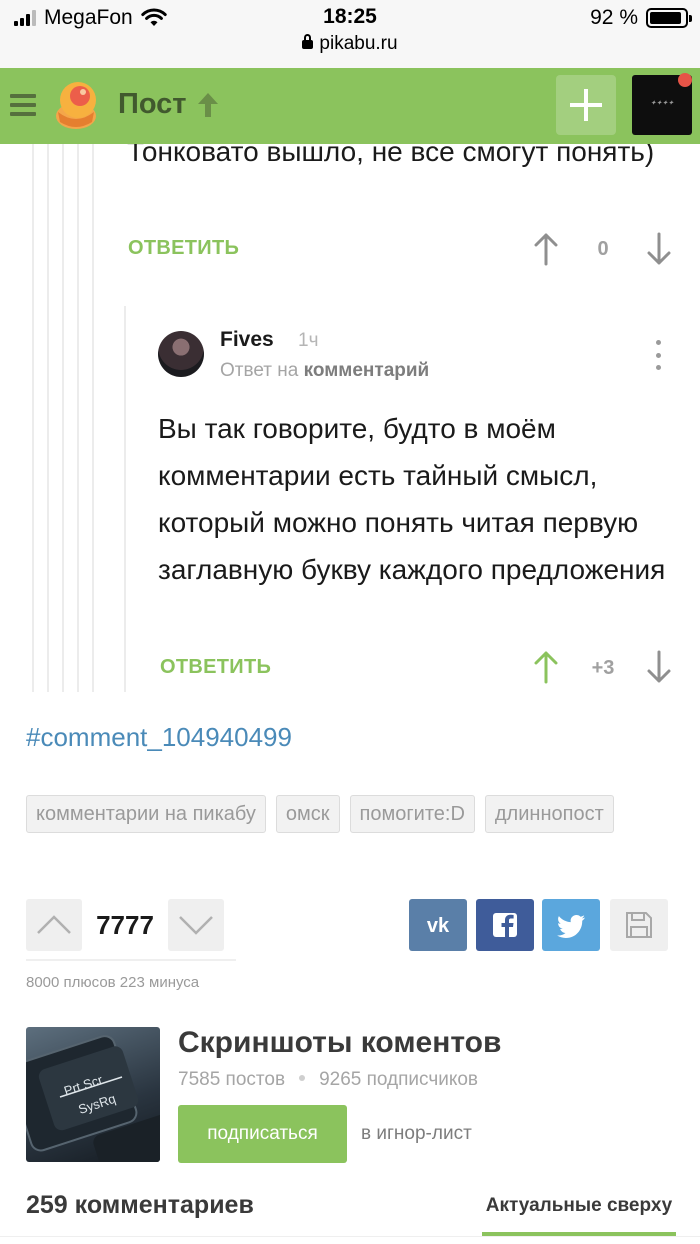 The image size is (700, 1244). What do you see at coordinates (113, 982) in the screenshot?
I see `post-rating-stats: 8000 плюсов 223 минуса` at bounding box center [113, 982].